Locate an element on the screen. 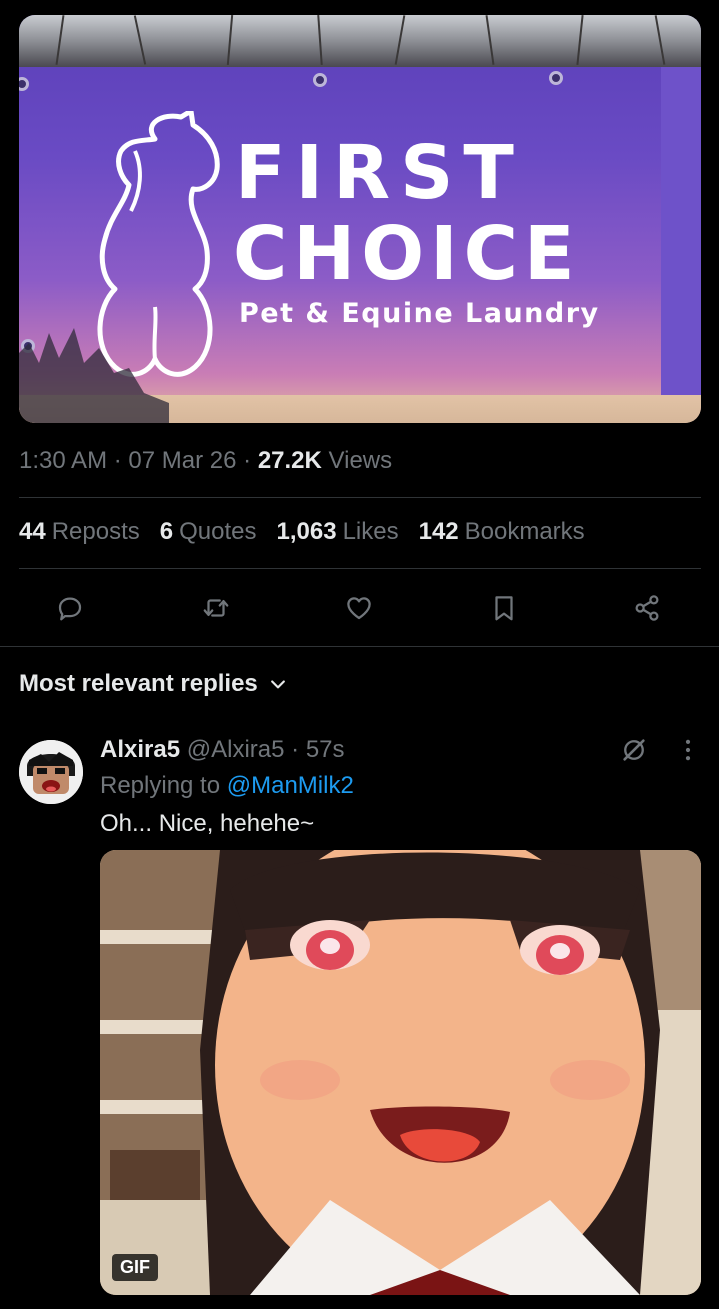 The image size is (719, 1309). bookmark-icon is located at coordinates (504, 608).